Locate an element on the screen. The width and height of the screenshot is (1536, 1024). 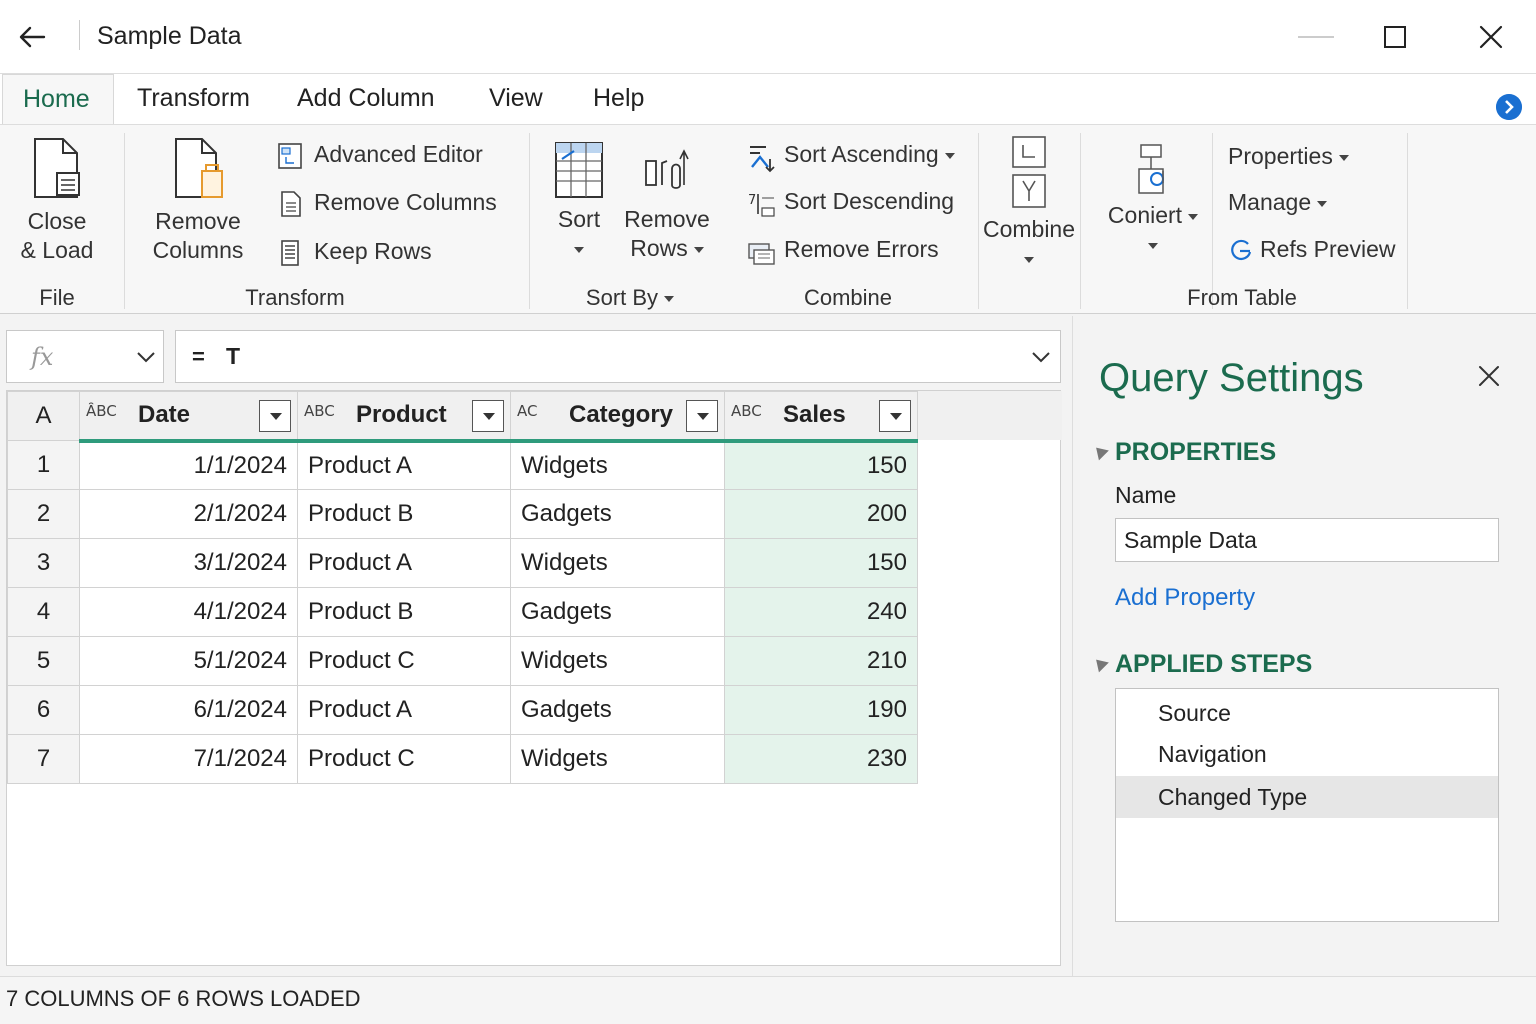
sort-button: Sort is located at coordinates (579, 201).